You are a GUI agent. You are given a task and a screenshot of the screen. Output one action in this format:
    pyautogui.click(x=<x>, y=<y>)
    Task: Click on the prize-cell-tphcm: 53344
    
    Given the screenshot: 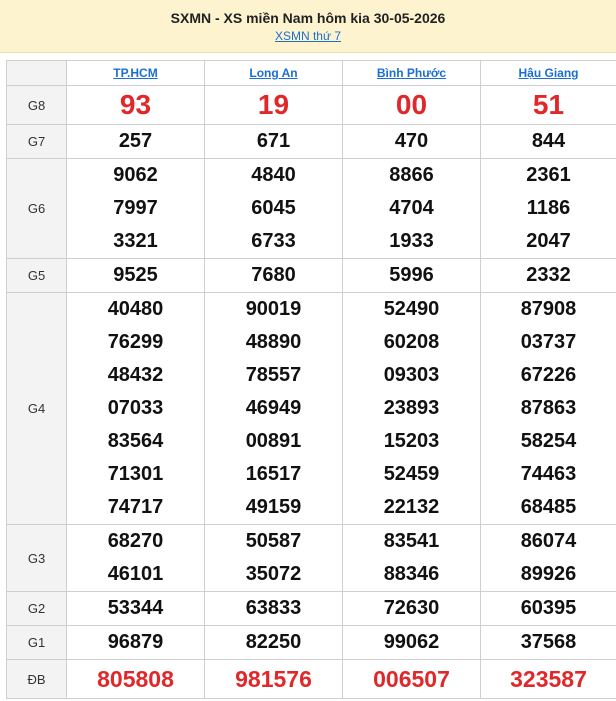 What is the action you would take?
    pyautogui.click(x=135, y=608)
    